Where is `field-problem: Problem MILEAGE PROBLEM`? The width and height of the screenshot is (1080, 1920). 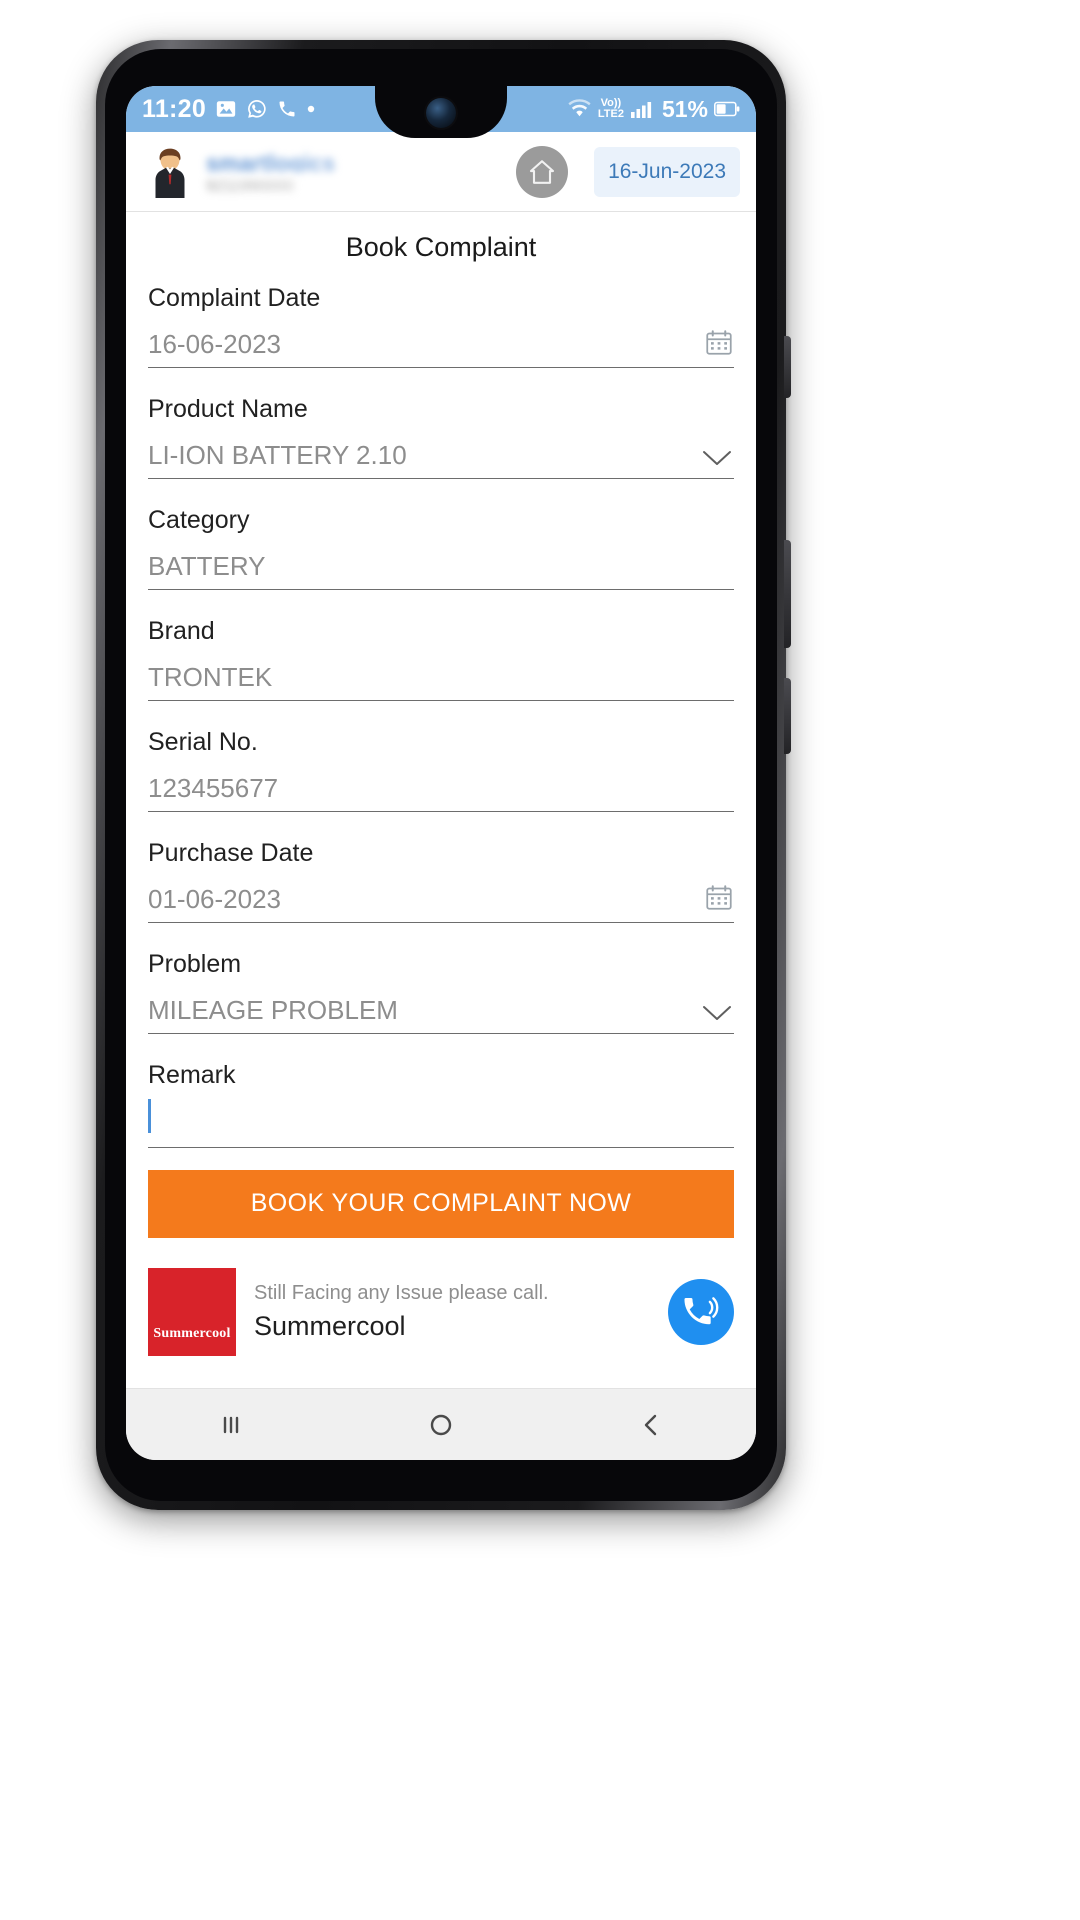
field-problem: Problem MILEAGE PROBLEM is located at coordinates (441, 988).